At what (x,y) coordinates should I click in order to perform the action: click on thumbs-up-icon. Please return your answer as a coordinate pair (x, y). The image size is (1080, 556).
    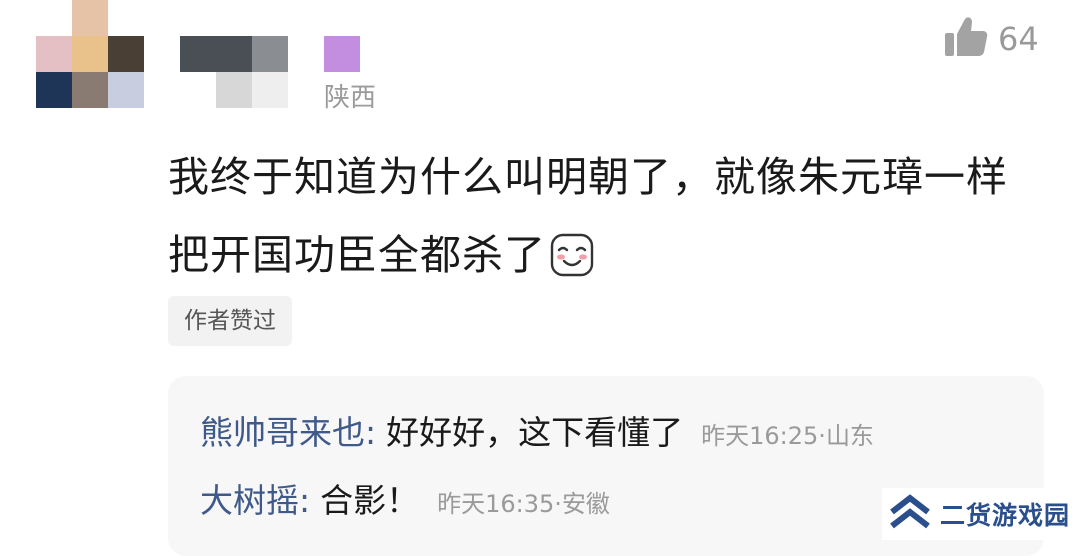
    Looking at the image, I should click on (966, 39).